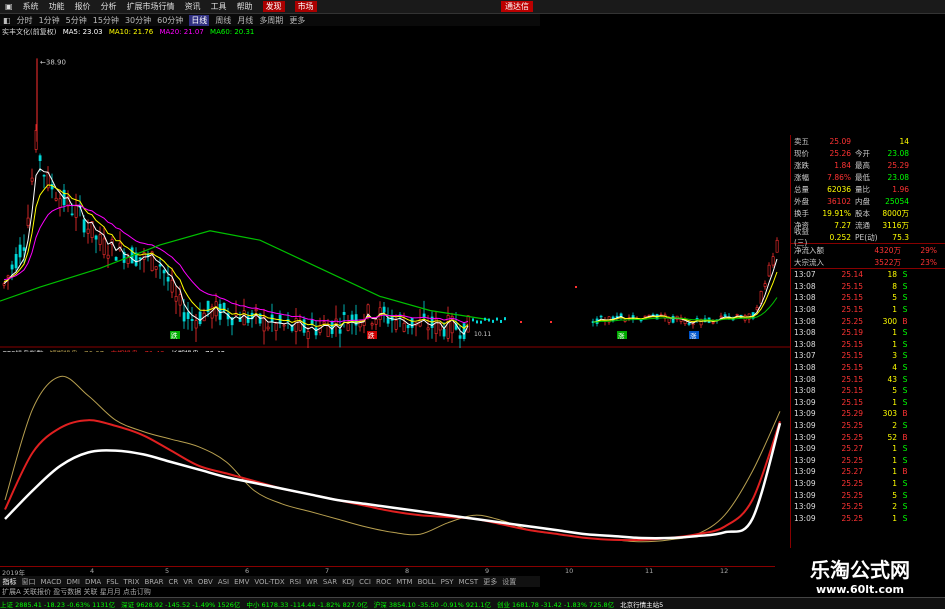  What do you see at coordinates (383, 582) in the screenshot?
I see `tab-roc: ROC` at bounding box center [383, 582].